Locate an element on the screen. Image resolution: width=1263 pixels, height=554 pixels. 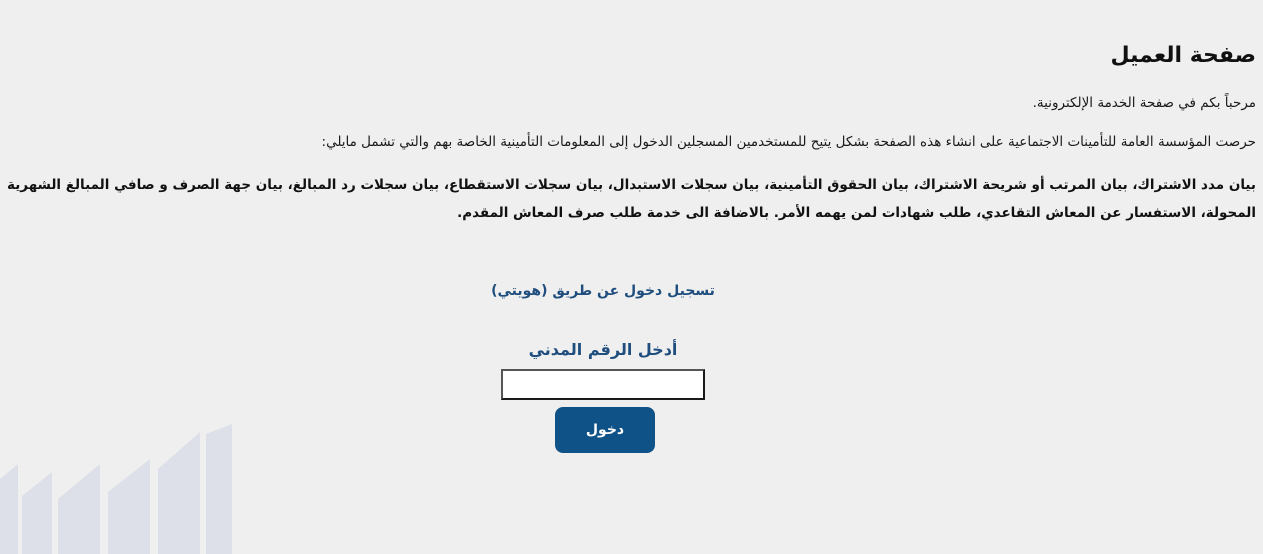
login-with-hawiyati-link: تسجيل دخول عن طريق (هويتي) is located at coordinates (603, 291).